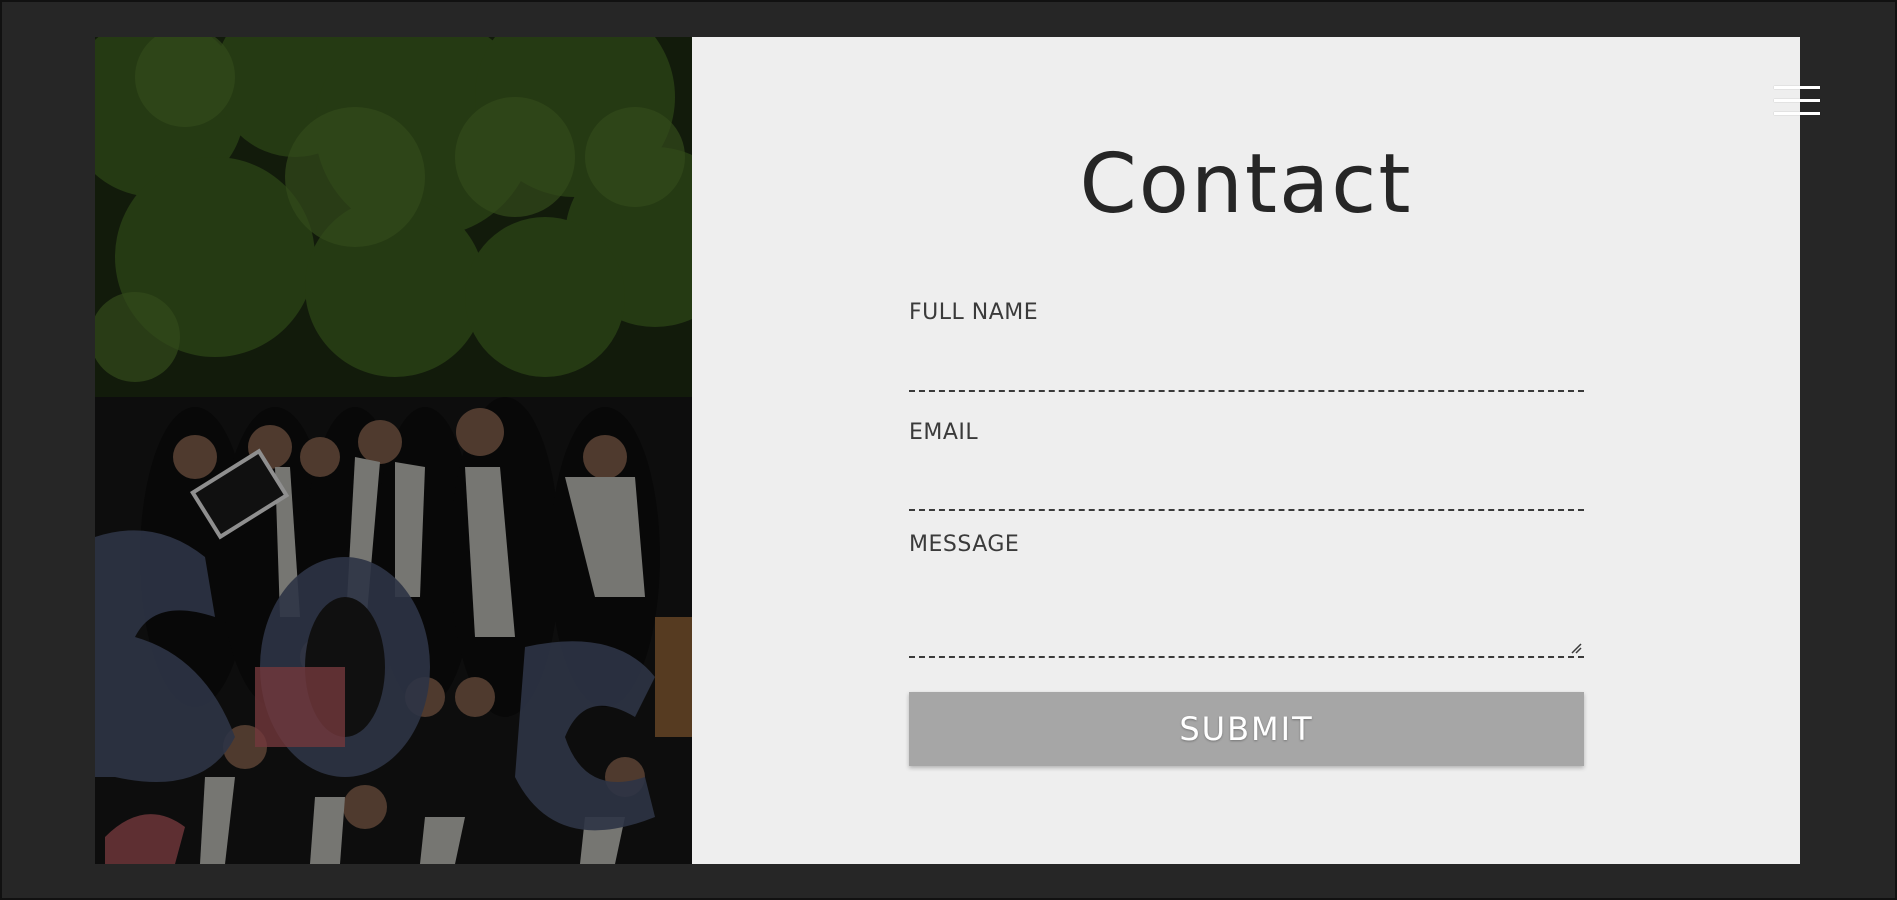 The image size is (1897, 900). Describe the element at coordinates (974, 312) in the screenshot. I see `full-name-label: FULL NAME` at that location.